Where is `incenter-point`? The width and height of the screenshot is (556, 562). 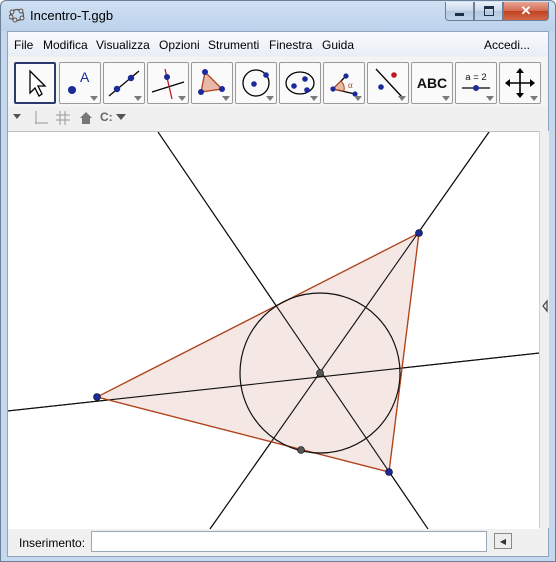
incenter-point is located at coordinates (320, 373).